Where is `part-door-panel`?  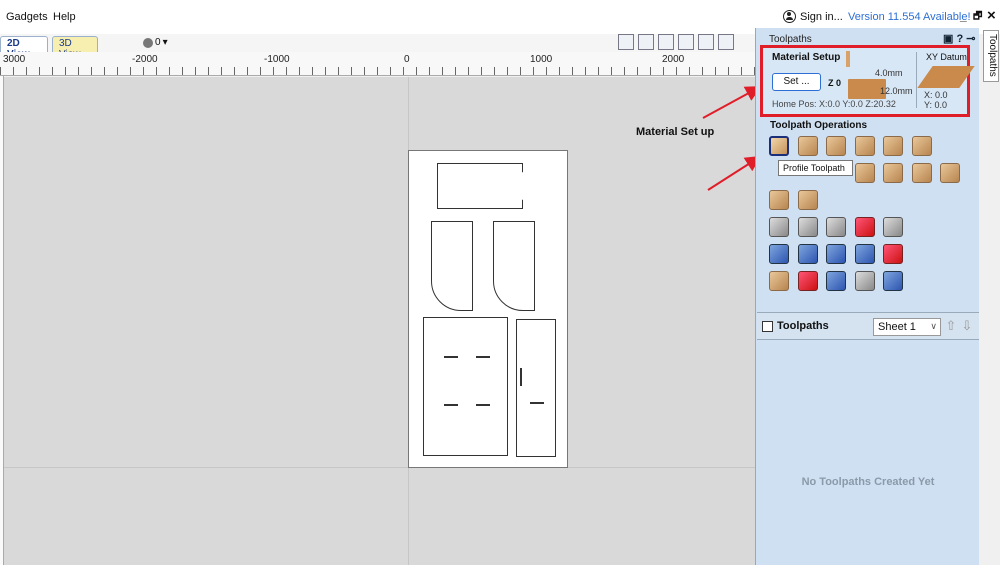 part-door-panel is located at coordinates (536, 388).